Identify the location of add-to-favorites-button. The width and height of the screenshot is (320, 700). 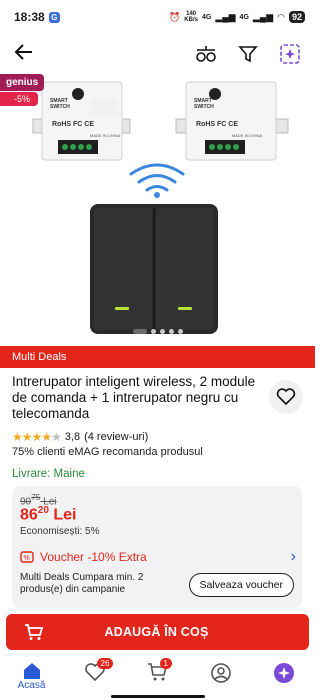
(286, 397).